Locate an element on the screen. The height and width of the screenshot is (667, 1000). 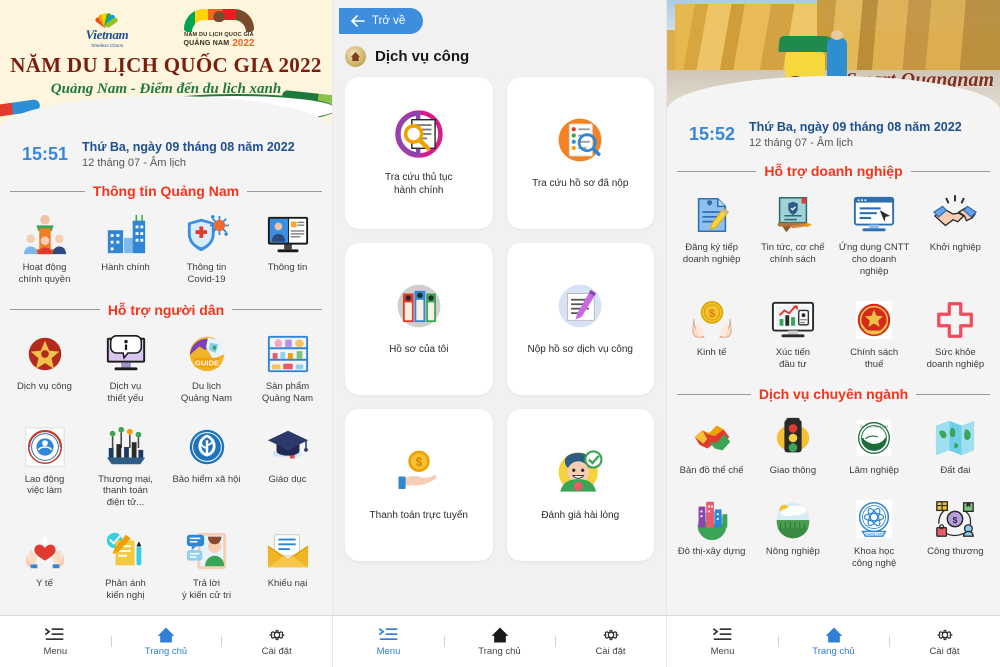
home-icon is located at coordinates (833, 635).